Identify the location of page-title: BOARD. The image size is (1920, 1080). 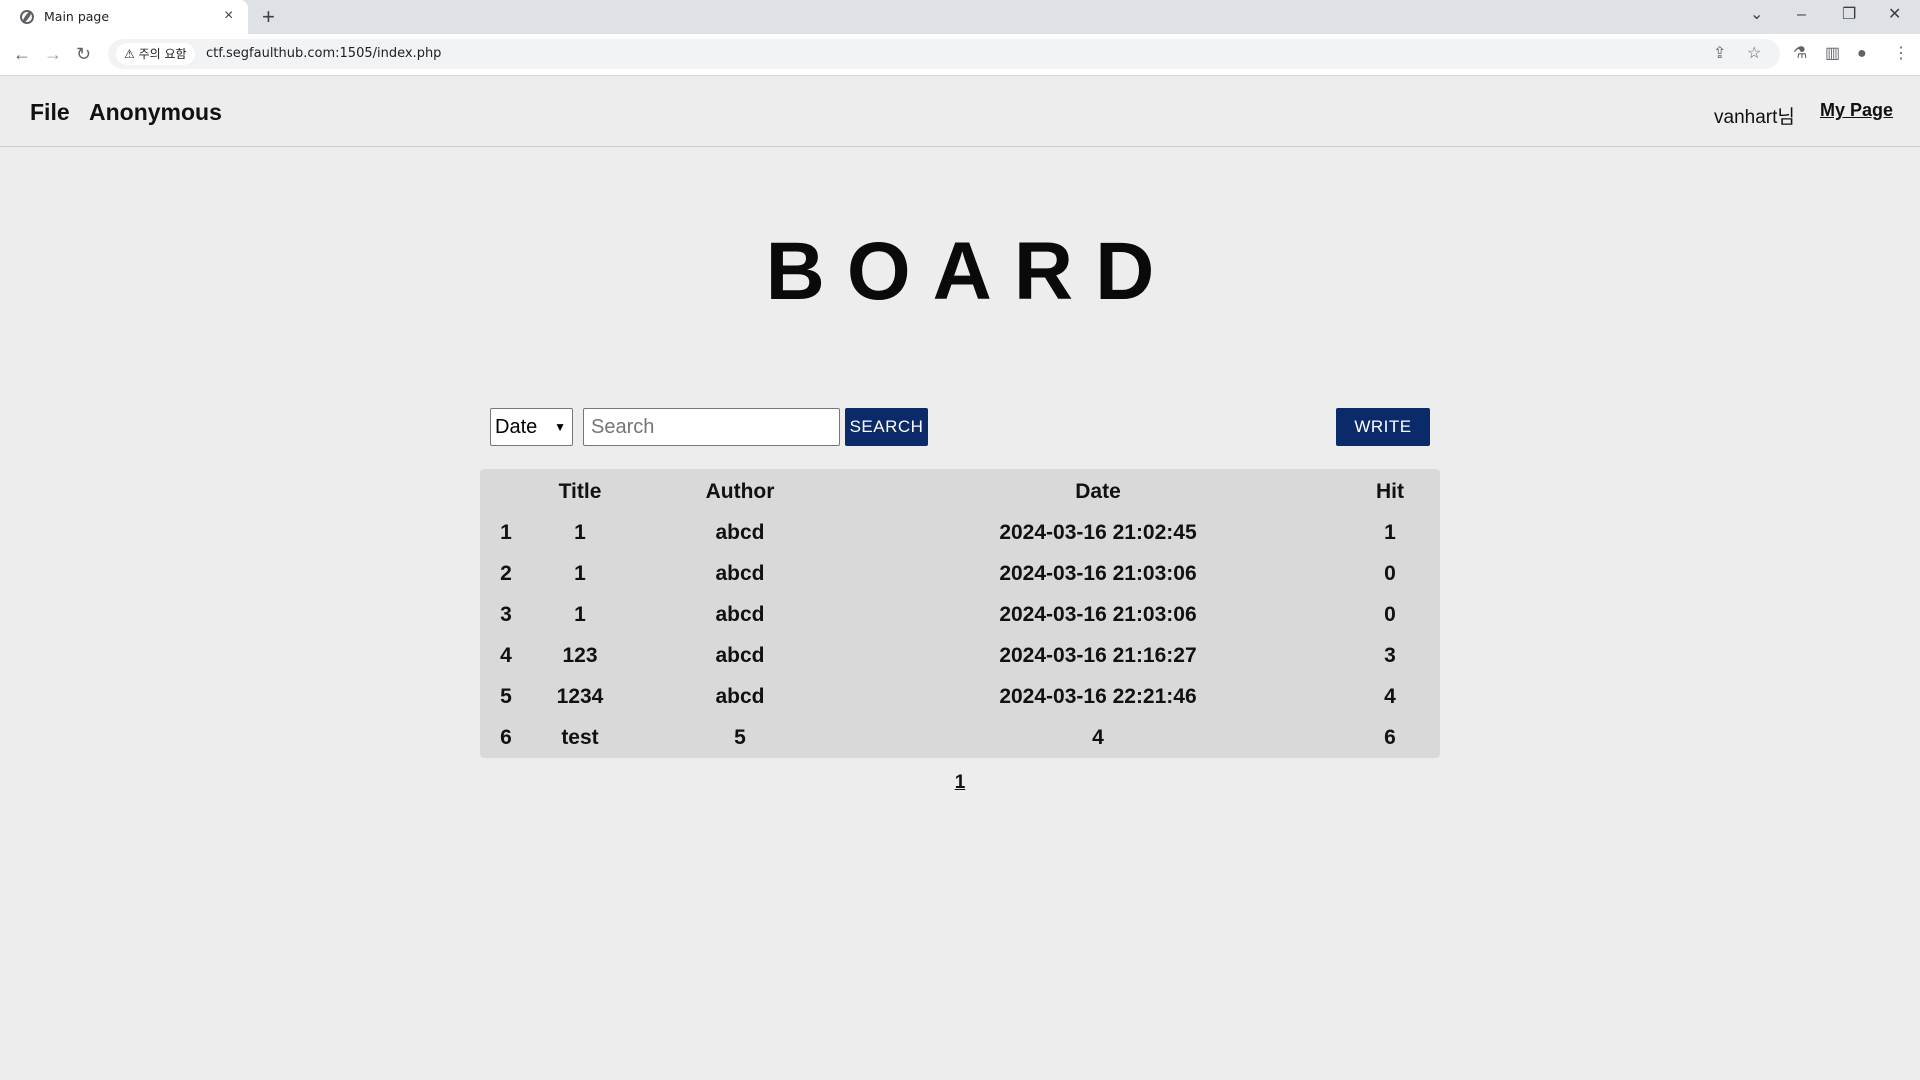
(971, 271).